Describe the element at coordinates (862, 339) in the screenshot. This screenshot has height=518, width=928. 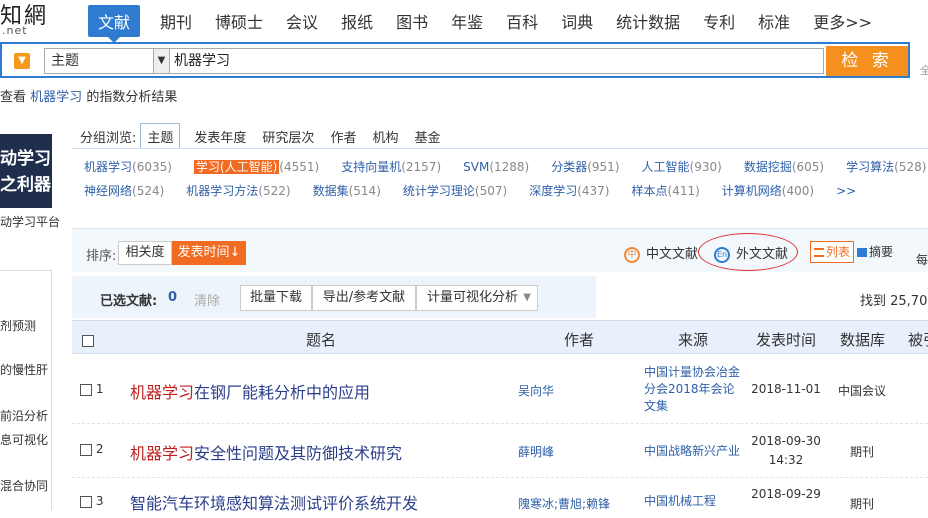
I see `column-database: 数据库` at that location.